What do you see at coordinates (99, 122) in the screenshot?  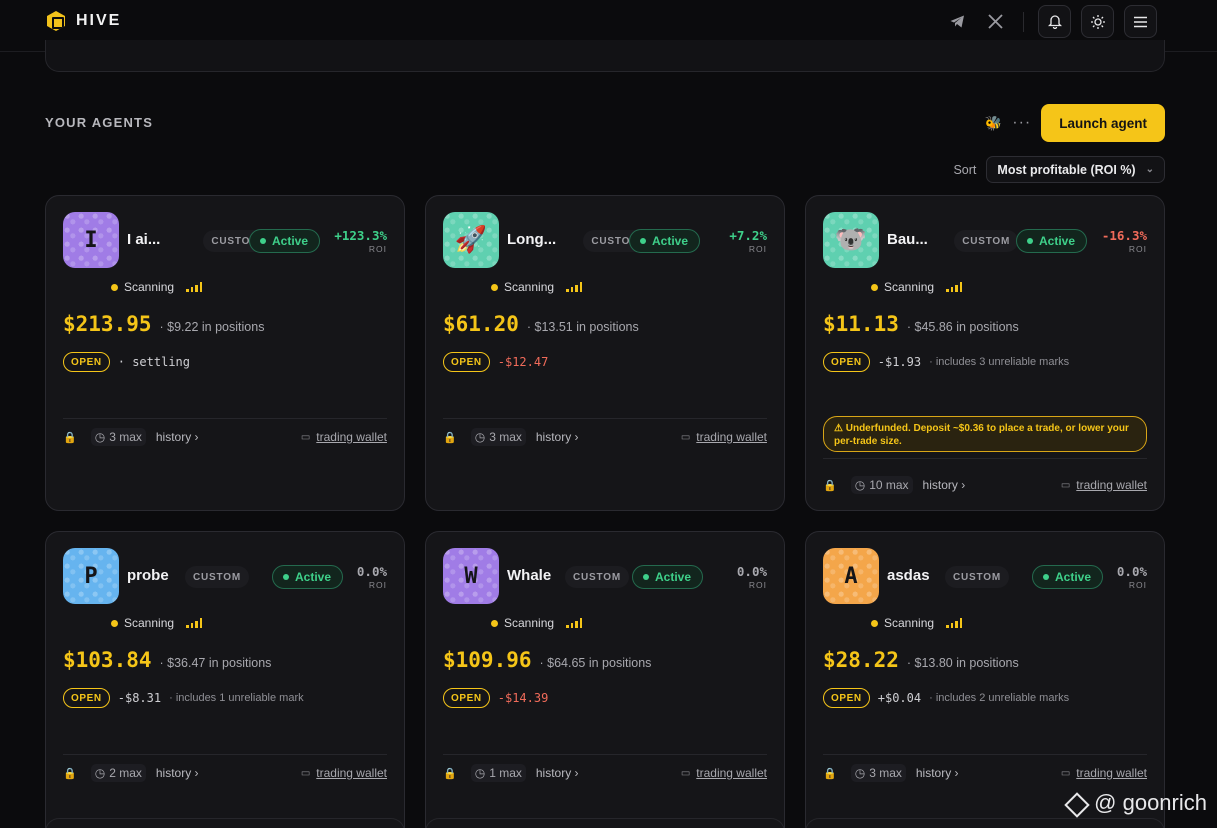 I see `section-title: YOUR AGENTS` at bounding box center [99, 122].